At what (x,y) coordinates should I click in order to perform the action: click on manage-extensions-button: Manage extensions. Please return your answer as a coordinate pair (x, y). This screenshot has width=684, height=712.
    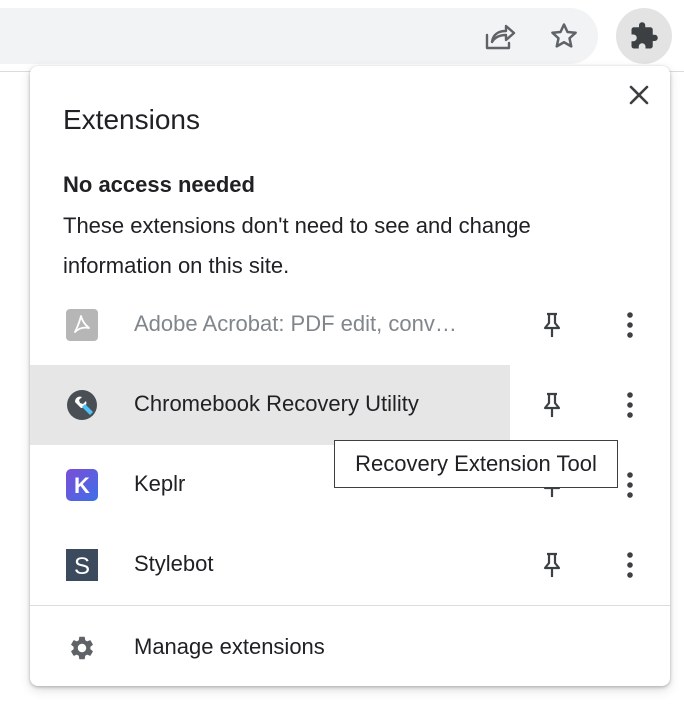
    Looking at the image, I should click on (350, 646).